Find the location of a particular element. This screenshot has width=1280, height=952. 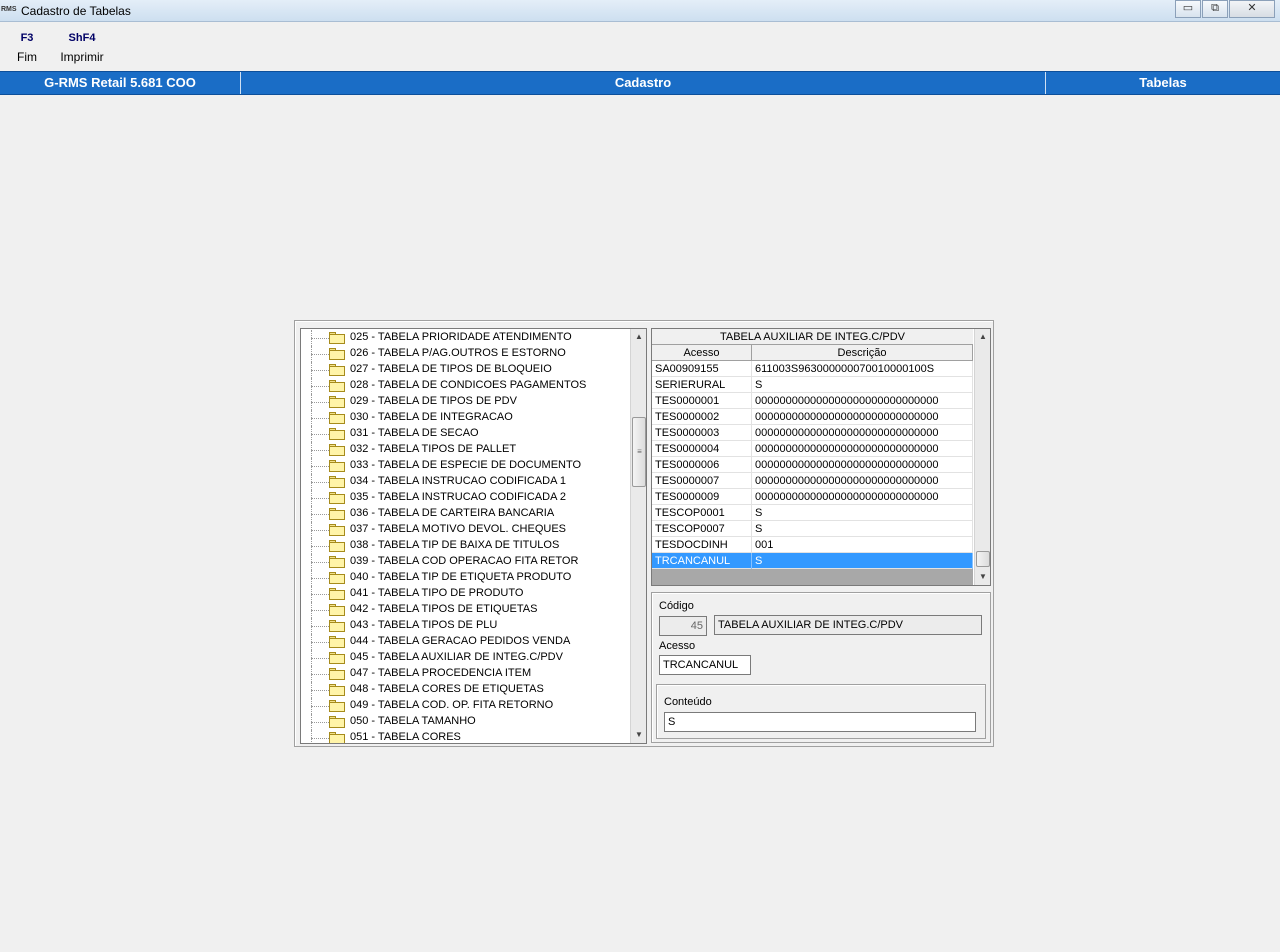

tree-item: 038 - TABELA TIP DE BAIXA DE TITULOS is located at coordinates (466, 546).